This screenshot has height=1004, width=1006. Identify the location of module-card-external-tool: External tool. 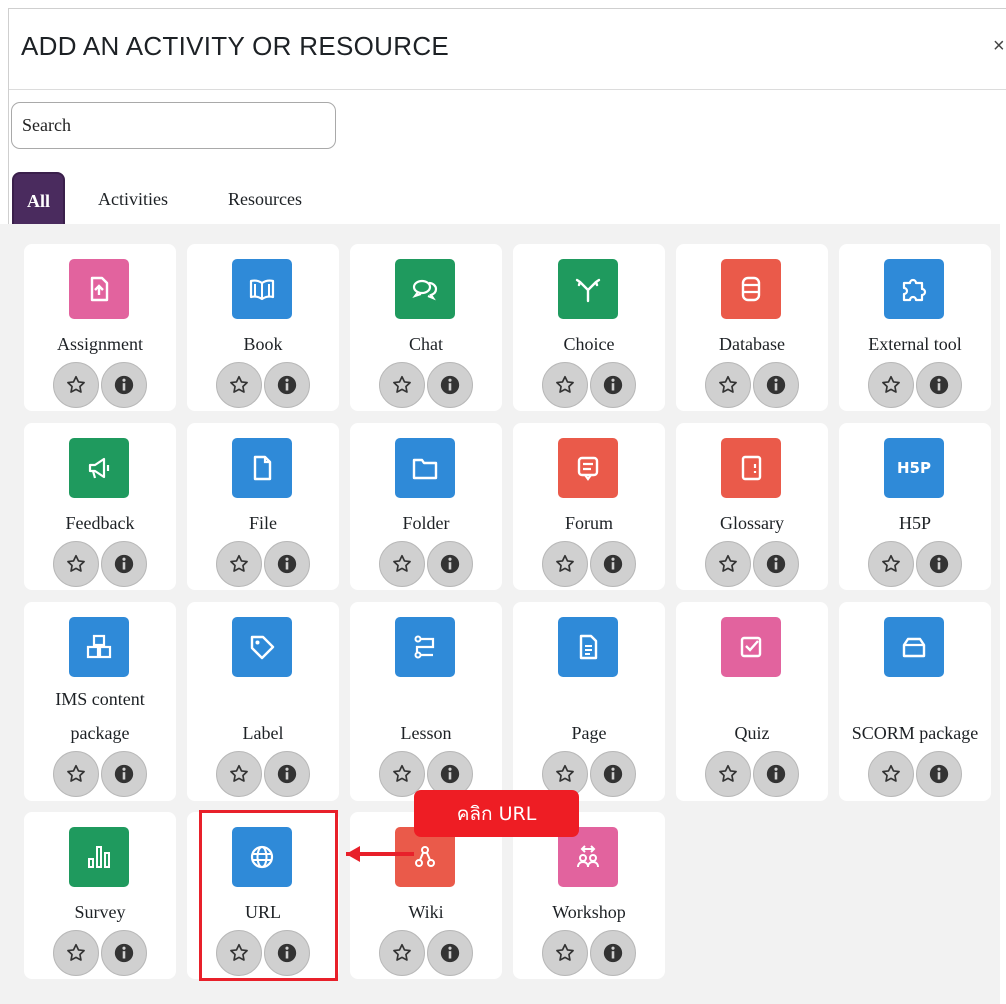
(915, 327).